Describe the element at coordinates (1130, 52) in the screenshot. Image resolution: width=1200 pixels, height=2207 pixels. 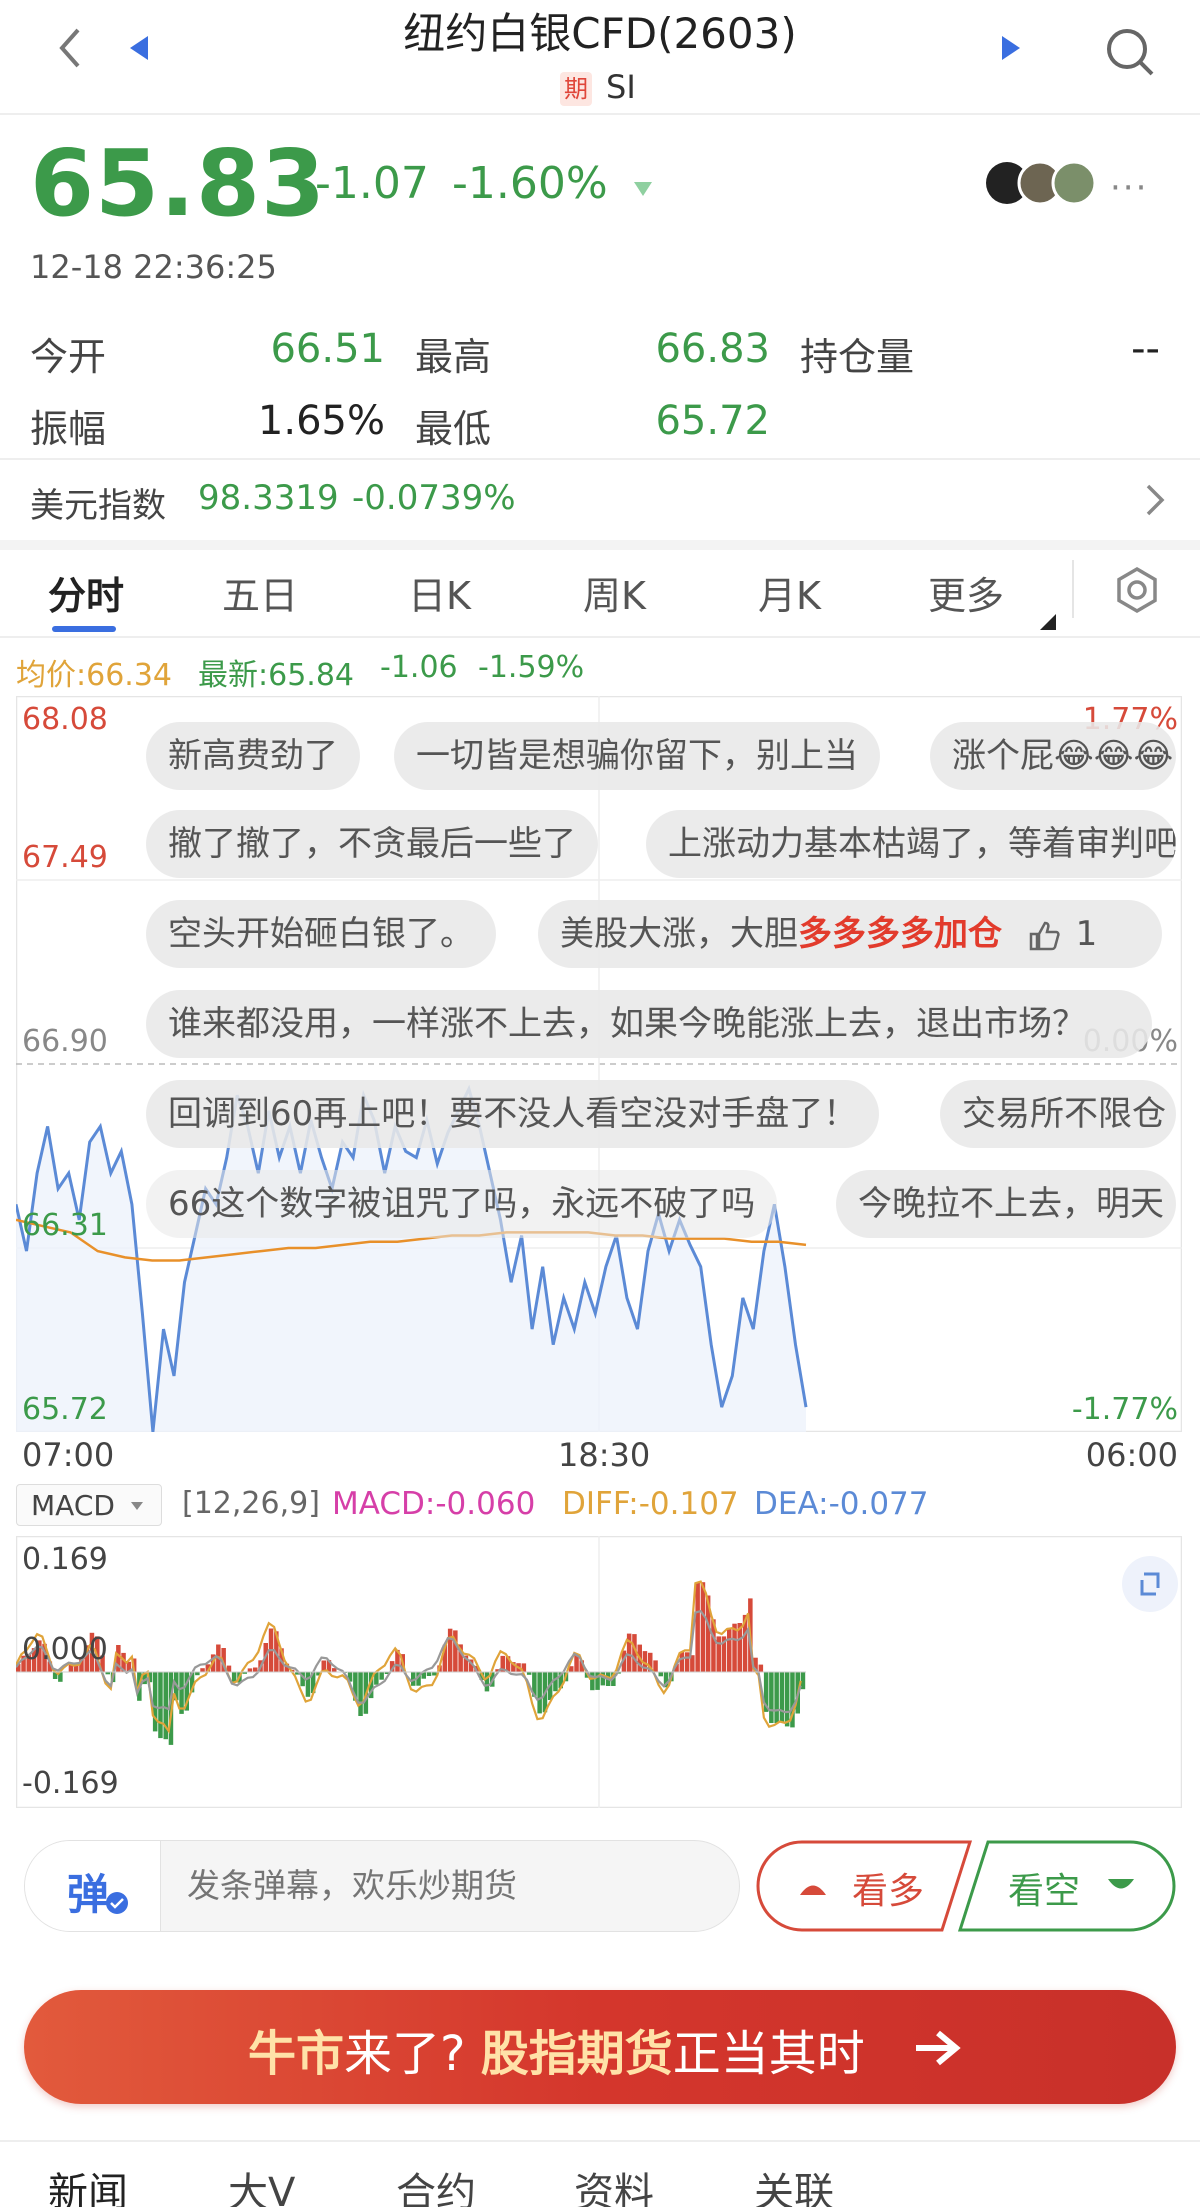
I see `search-icon` at that location.